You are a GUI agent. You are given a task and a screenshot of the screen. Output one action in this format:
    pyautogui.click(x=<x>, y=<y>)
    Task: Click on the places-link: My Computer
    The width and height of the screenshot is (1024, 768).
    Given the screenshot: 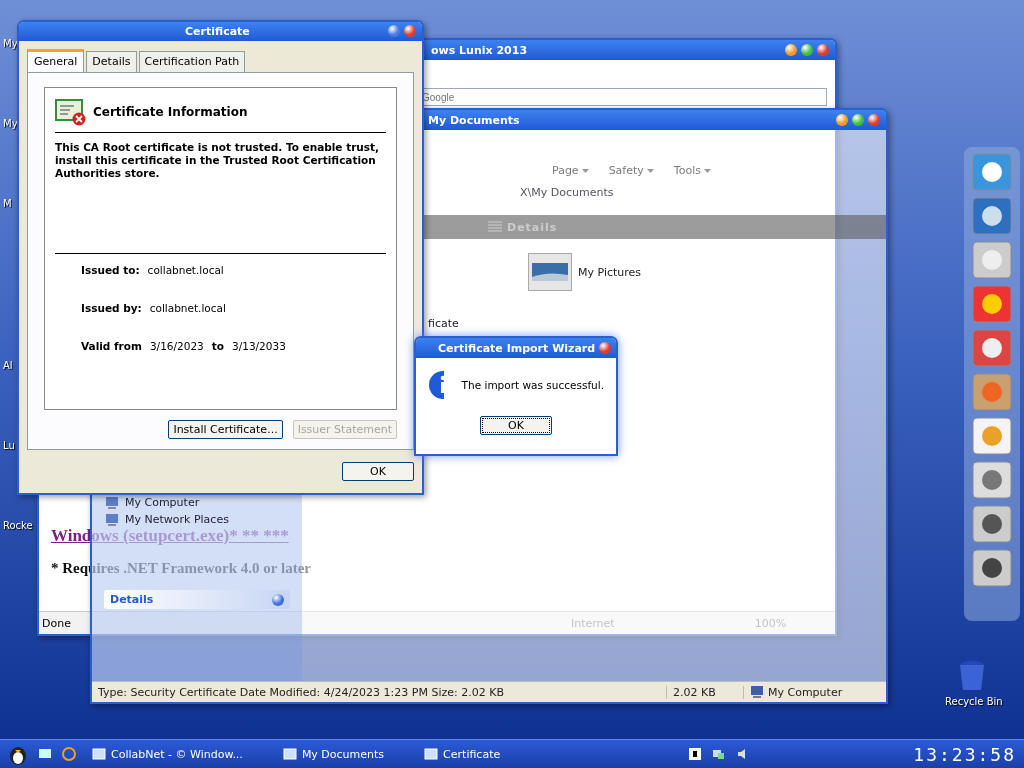 What is the action you would take?
    pyautogui.click(x=152, y=502)
    